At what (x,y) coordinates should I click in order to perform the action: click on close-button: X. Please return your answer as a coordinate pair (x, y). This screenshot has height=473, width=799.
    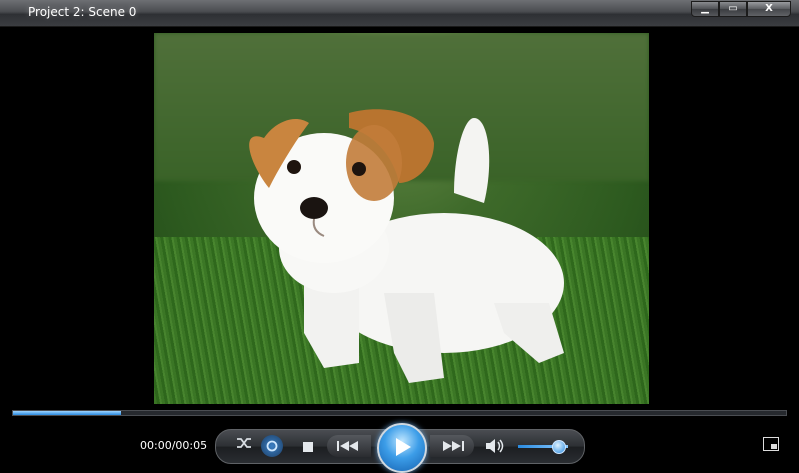
    Looking at the image, I should click on (769, 9).